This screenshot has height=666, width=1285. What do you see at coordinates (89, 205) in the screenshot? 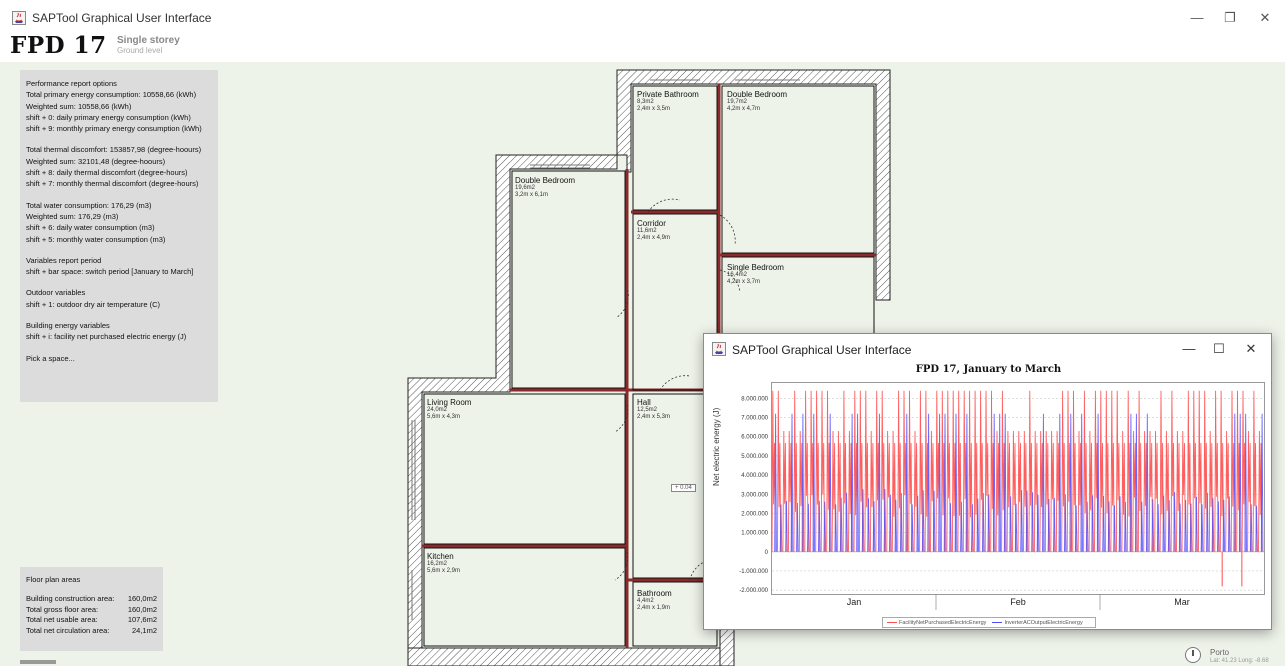
I see `report-line: Total water consumption: 176,29 (m3)` at bounding box center [89, 205].